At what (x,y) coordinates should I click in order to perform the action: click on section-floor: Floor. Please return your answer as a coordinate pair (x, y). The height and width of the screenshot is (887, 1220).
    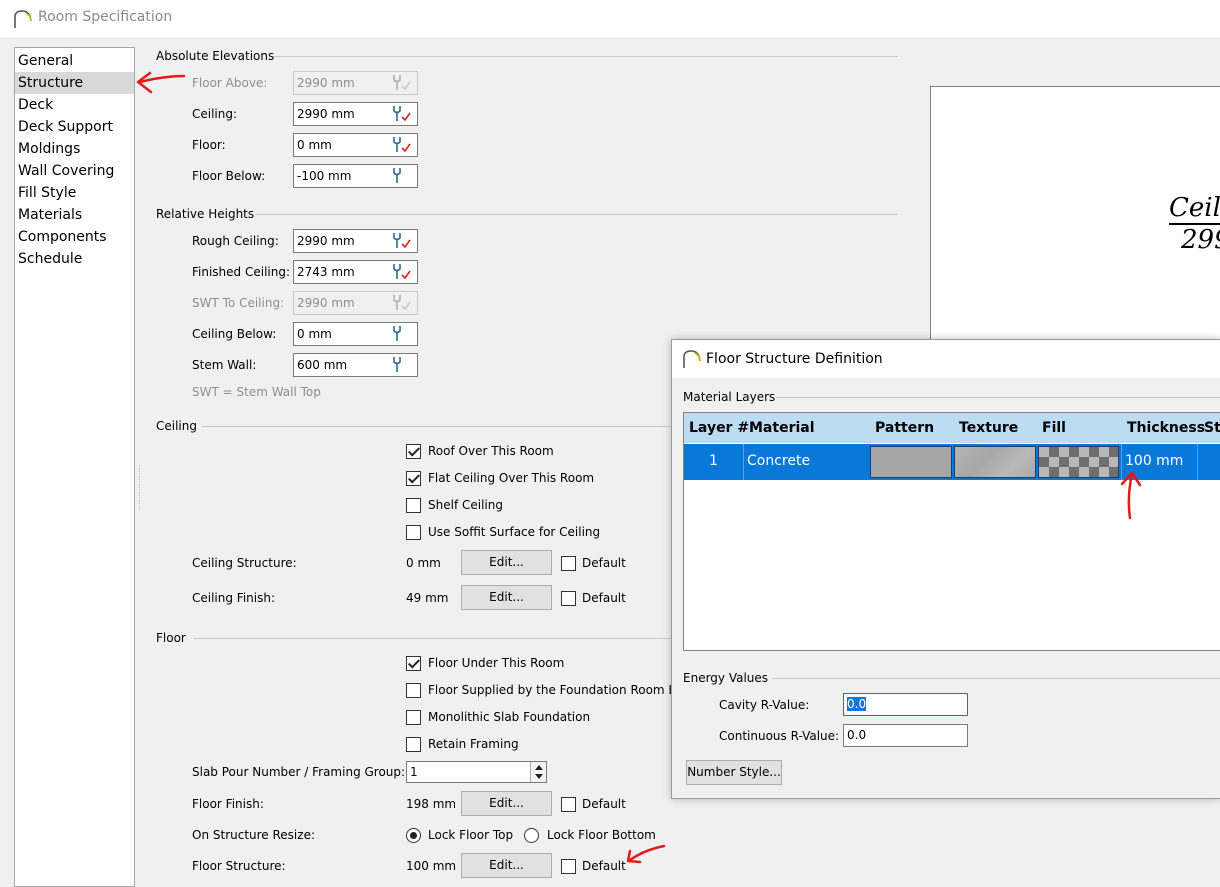
    Looking at the image, I should click on (171, 638).